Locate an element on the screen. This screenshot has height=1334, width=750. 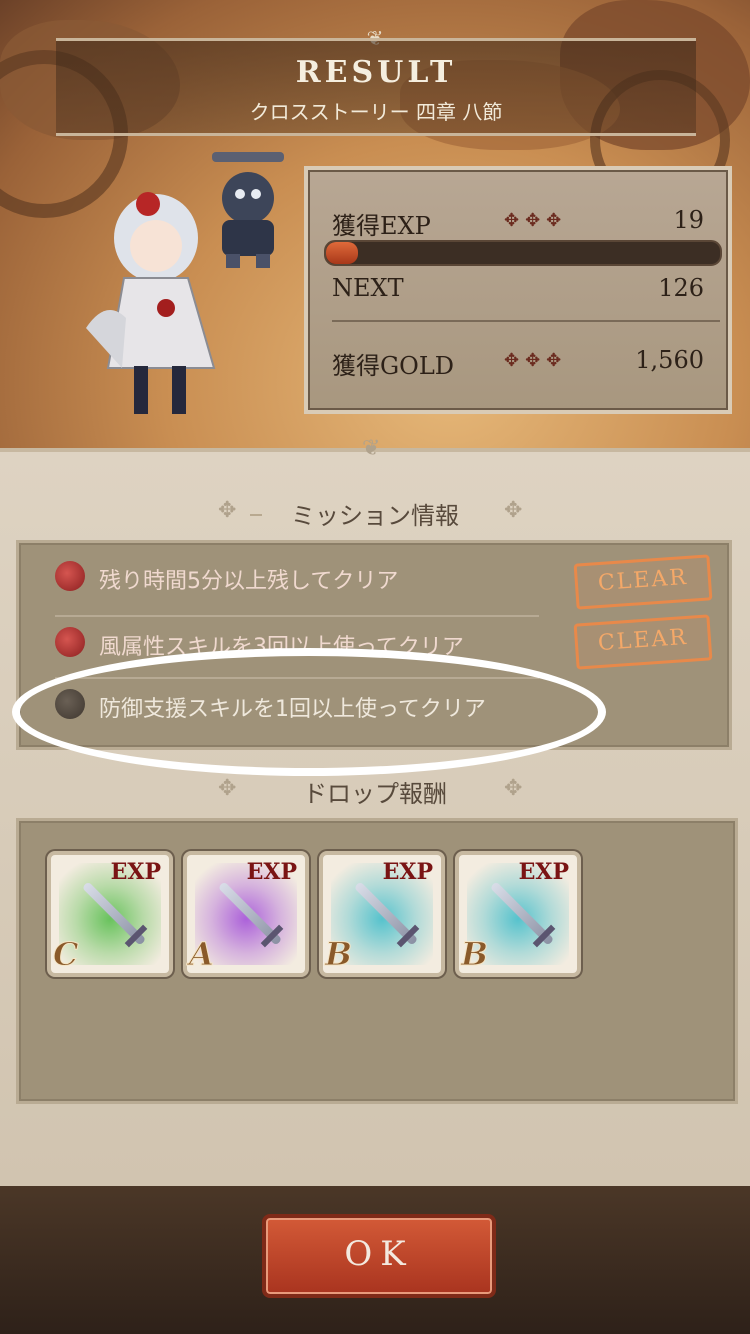
gold-label: 獲得GOLD is located at coordinates (393, 366).